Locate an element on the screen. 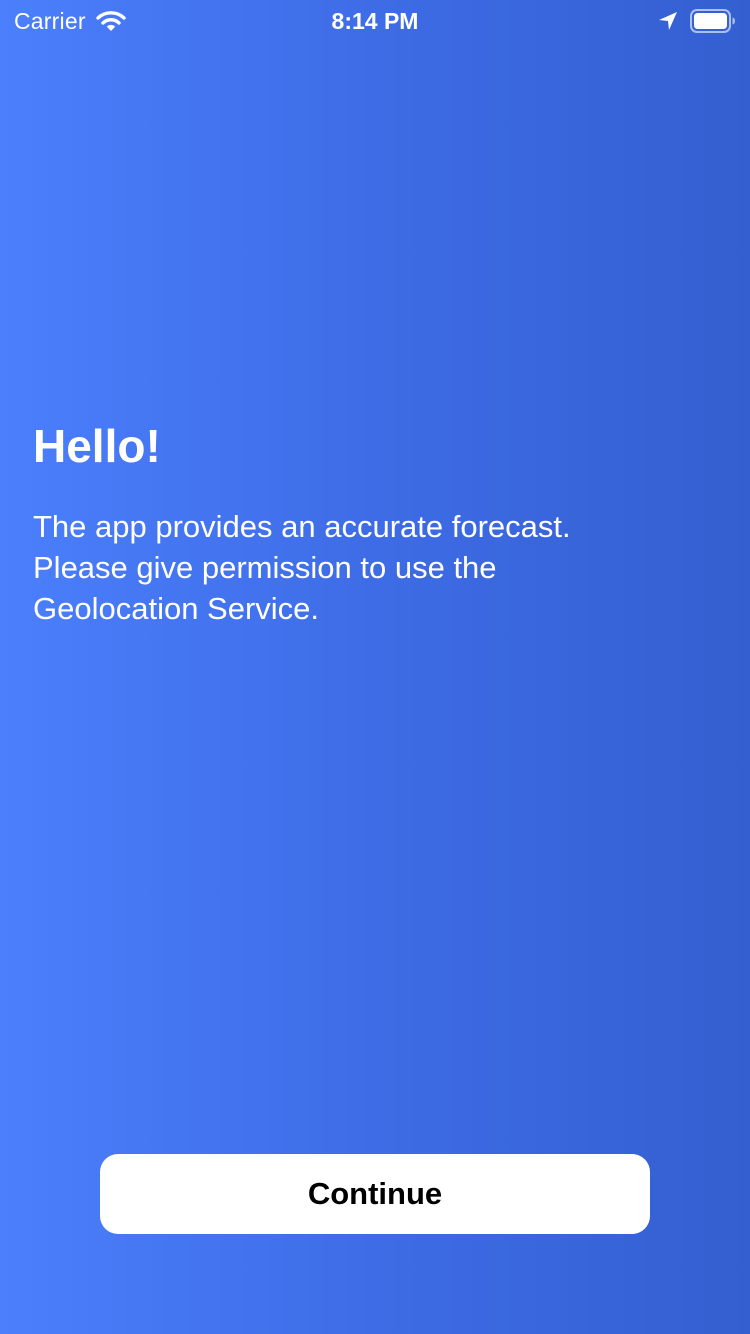  greeting-title: Hello! is located at coordinates (97, 446).